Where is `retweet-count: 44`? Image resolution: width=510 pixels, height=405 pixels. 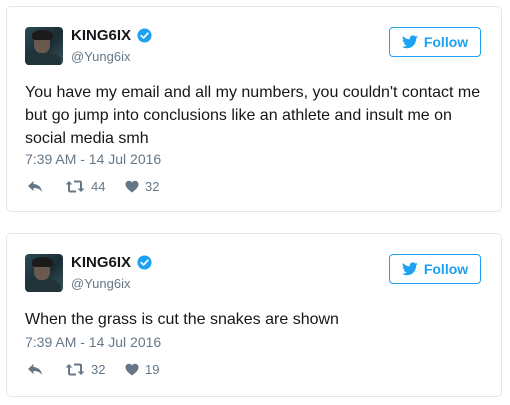
retweet-count: 44 is located at coordinates (98, 186).